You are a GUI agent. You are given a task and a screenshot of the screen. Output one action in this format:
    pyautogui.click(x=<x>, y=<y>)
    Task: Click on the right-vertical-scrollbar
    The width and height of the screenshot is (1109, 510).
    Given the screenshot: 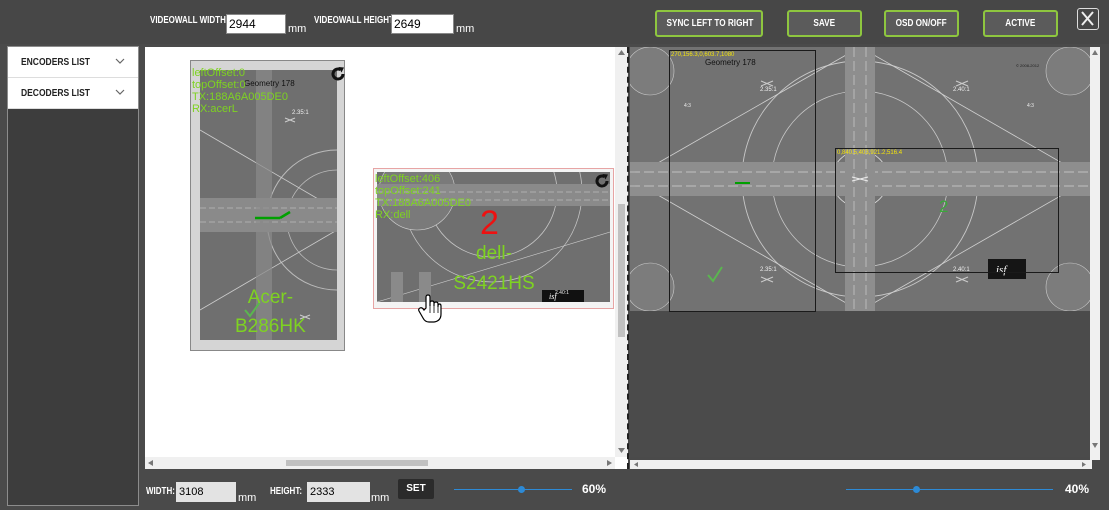 What is the action you would take?
    pyautogui.click(x=1095, y=253)
    